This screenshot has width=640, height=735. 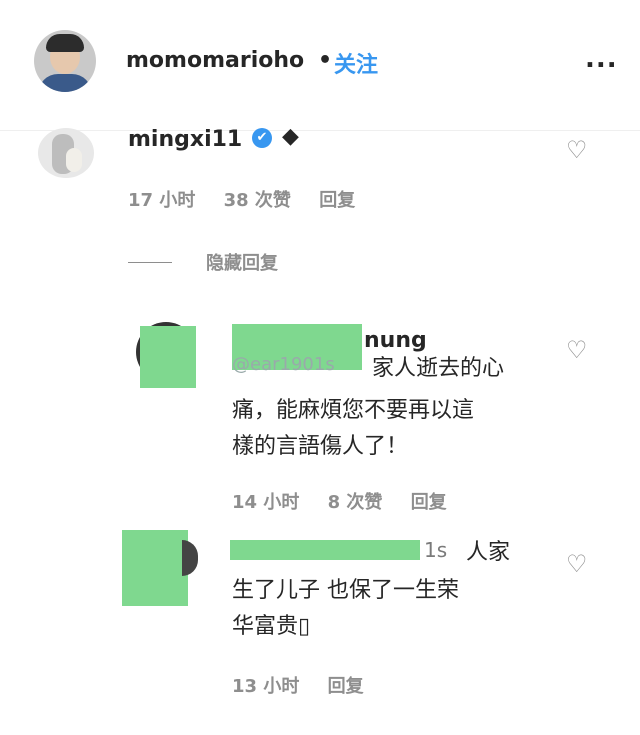 What do you see at coordinates (257, 200) in the screenshot?
I see `comment-likes: 38 次赞` at bounding box center [257, 200].